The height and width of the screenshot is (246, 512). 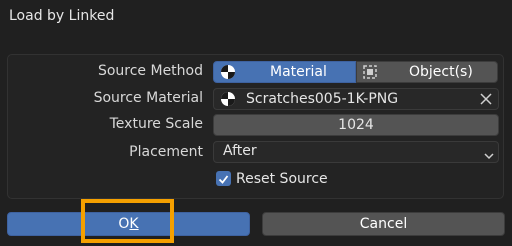 I want to click on placement-dropdown: After, so click(x=356, y=152).